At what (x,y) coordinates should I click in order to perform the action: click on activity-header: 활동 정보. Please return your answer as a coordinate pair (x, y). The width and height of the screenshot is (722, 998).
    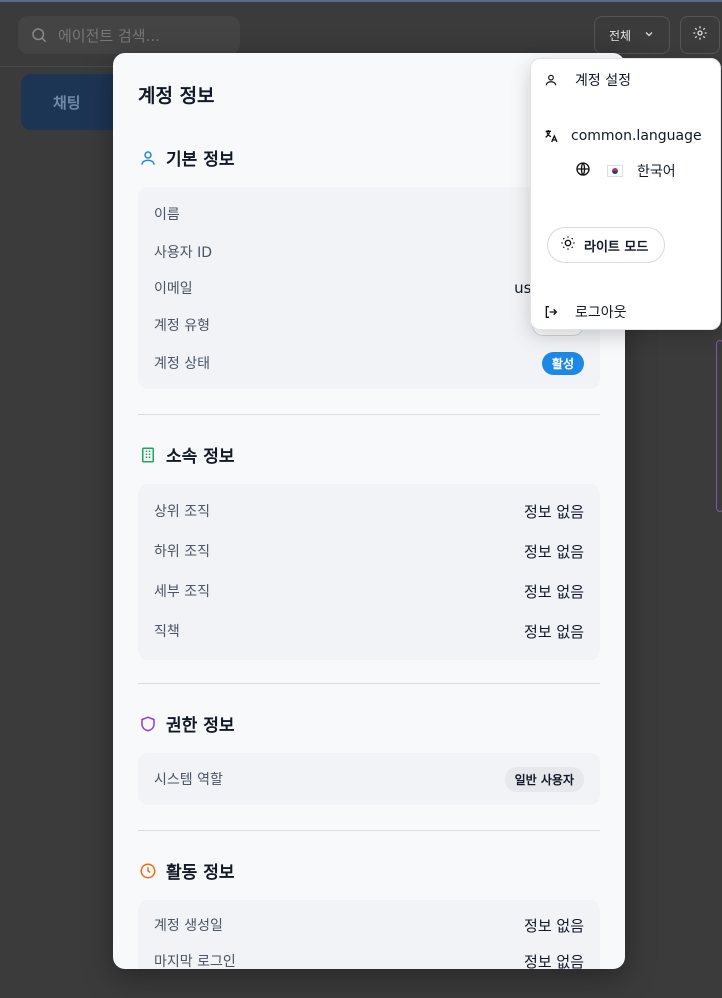
    Looking at the image, I should click on (186, 870).